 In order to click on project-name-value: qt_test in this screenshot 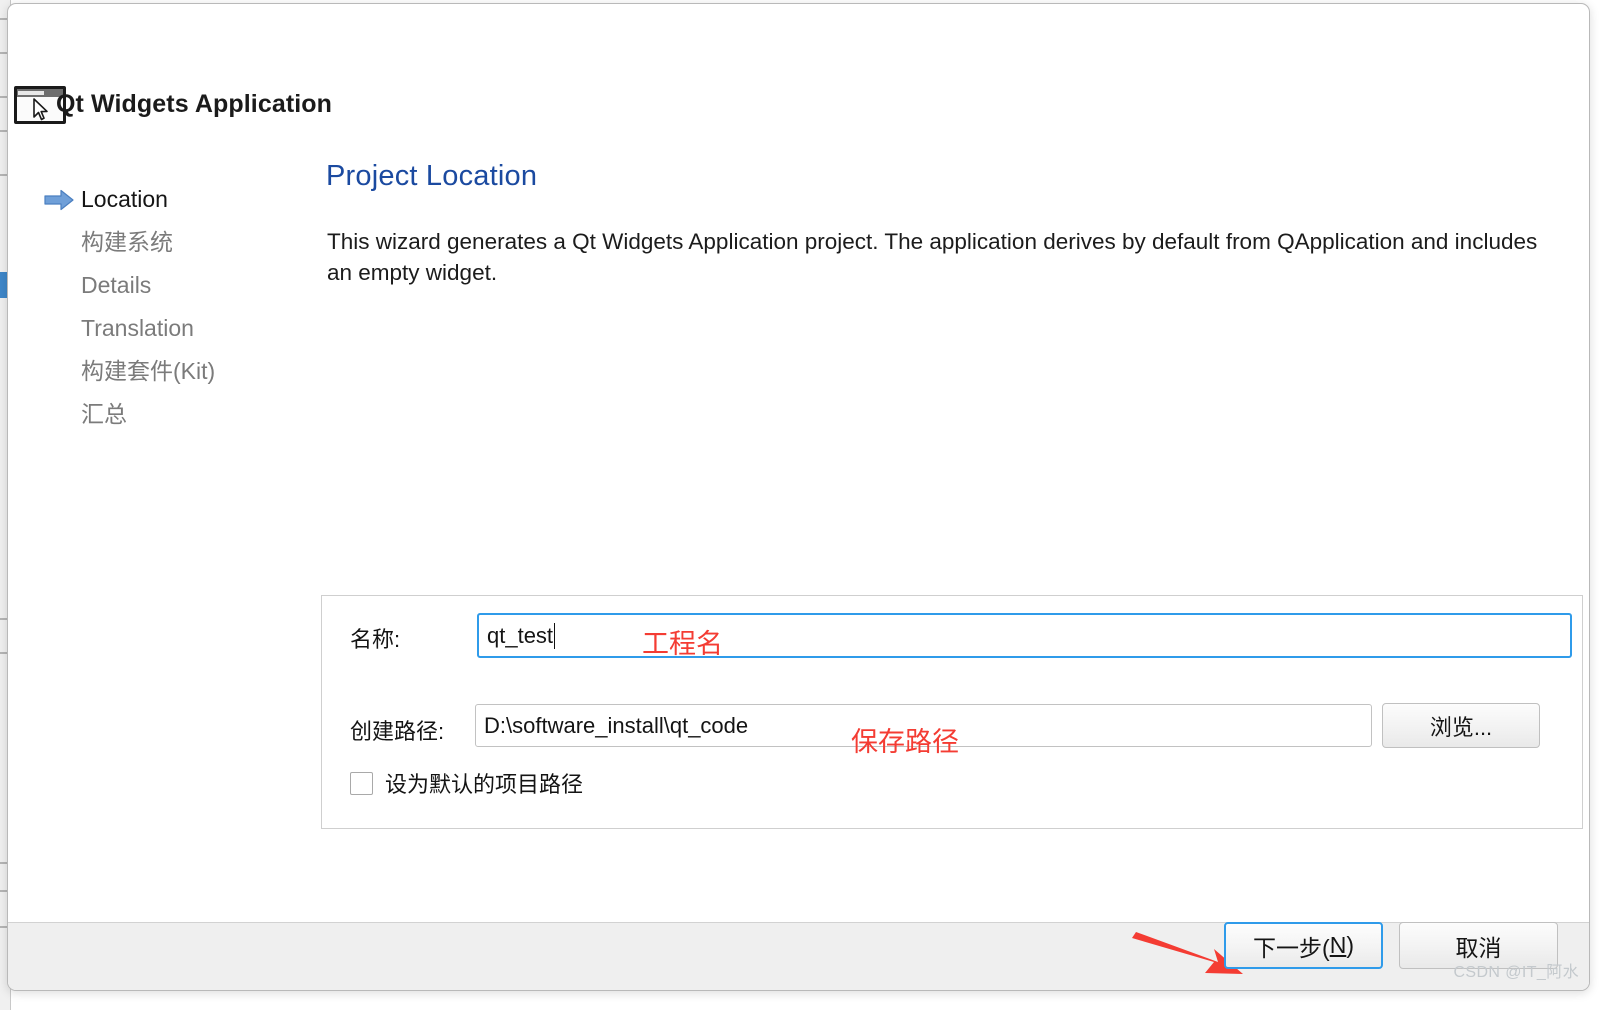, I will do `click(520, 635)`.